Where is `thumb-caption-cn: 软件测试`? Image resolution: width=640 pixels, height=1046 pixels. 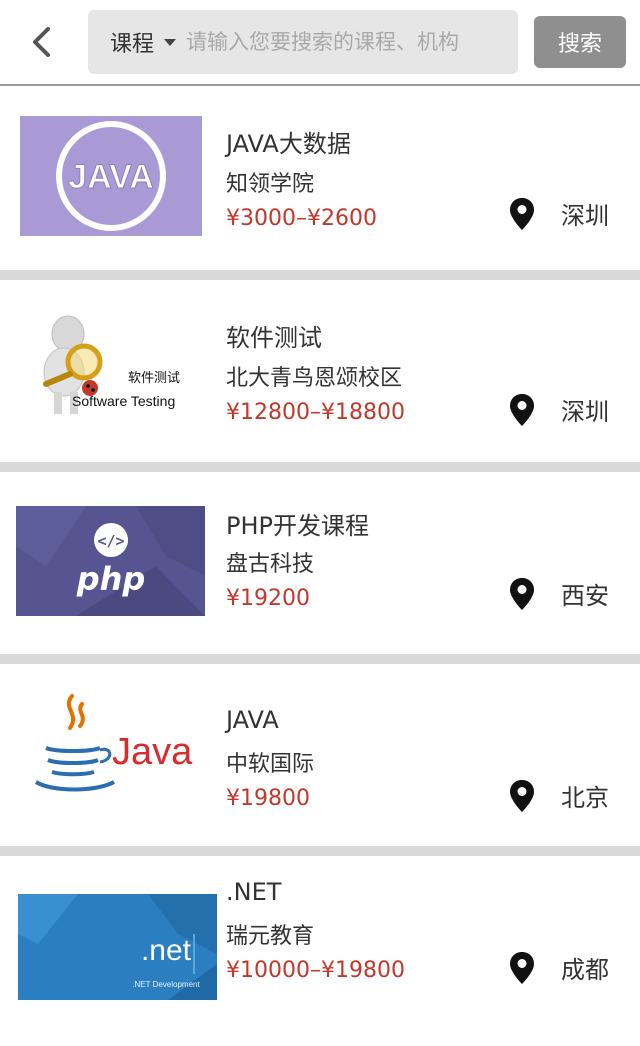
thumb-caption-cn: 软件测试 is located at coordinates (154, 378).